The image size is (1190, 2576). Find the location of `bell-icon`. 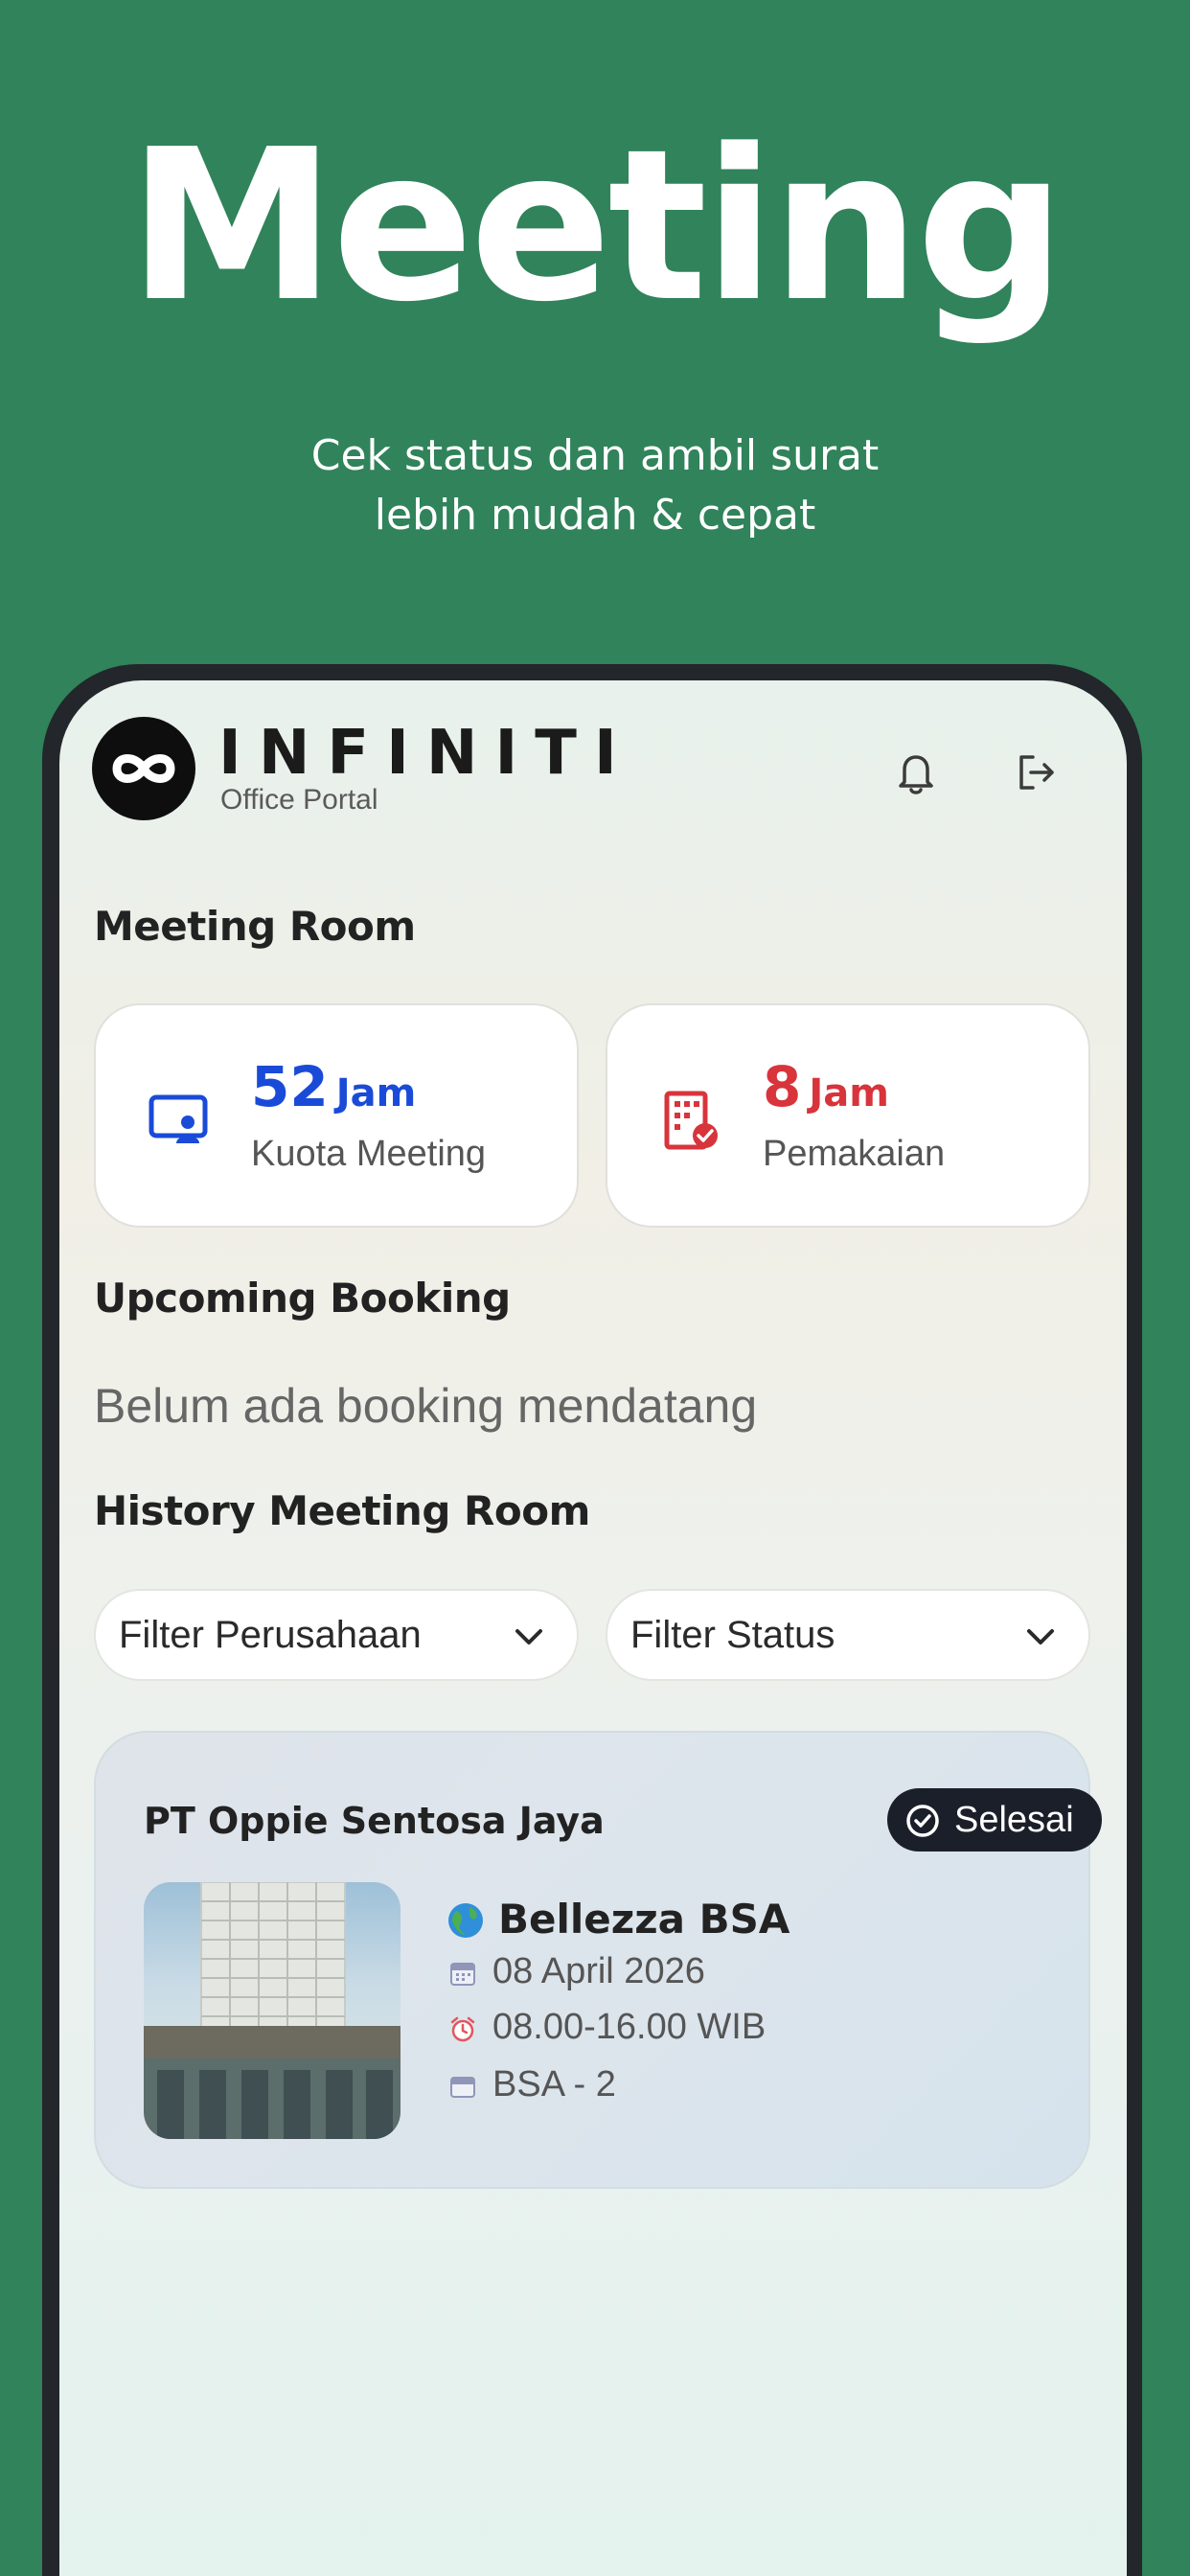

bell-icon is located at coordinates (916, 772).